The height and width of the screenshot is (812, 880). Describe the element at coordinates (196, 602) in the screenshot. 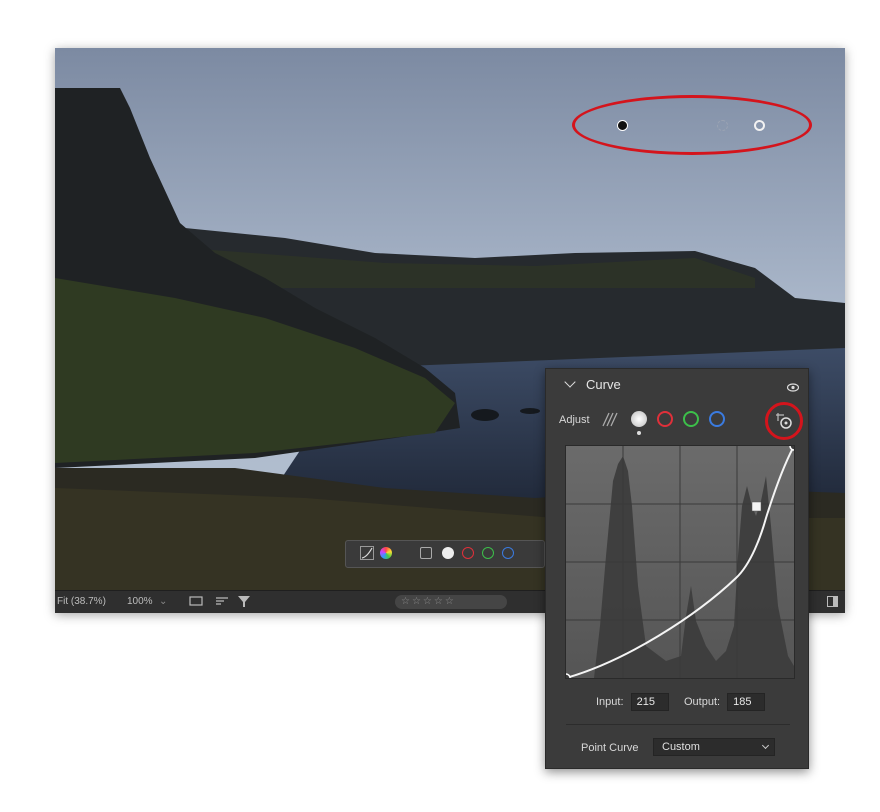

I see `view-icon` at that location.